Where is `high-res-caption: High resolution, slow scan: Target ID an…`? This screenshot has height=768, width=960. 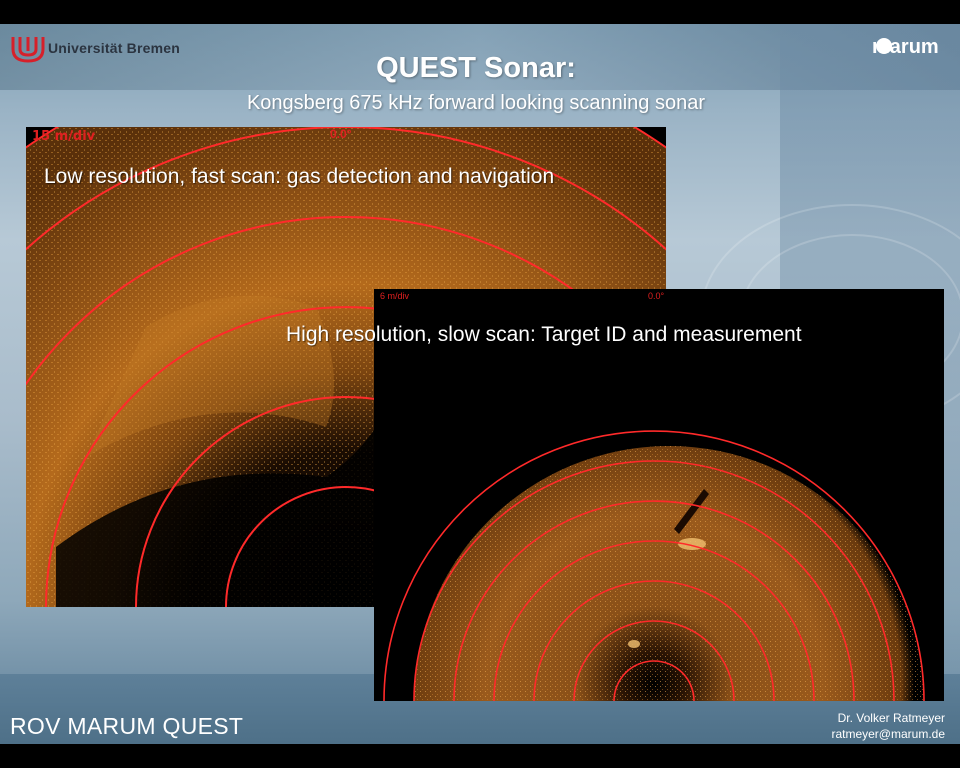 high-res-caption: High resolution, slow scan: Target ID an… is located at coordinates (544, 334).